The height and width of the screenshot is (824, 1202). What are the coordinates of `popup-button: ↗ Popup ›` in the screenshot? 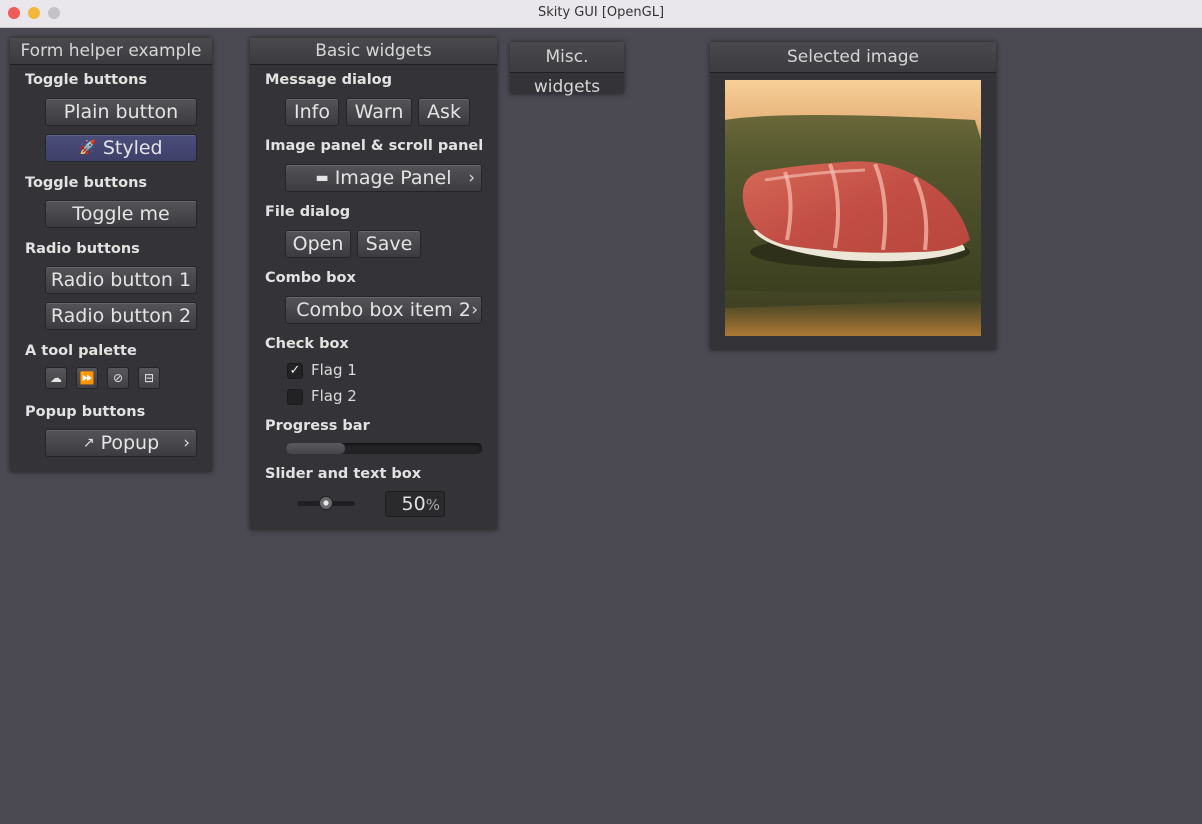 It's located at (121, 443).